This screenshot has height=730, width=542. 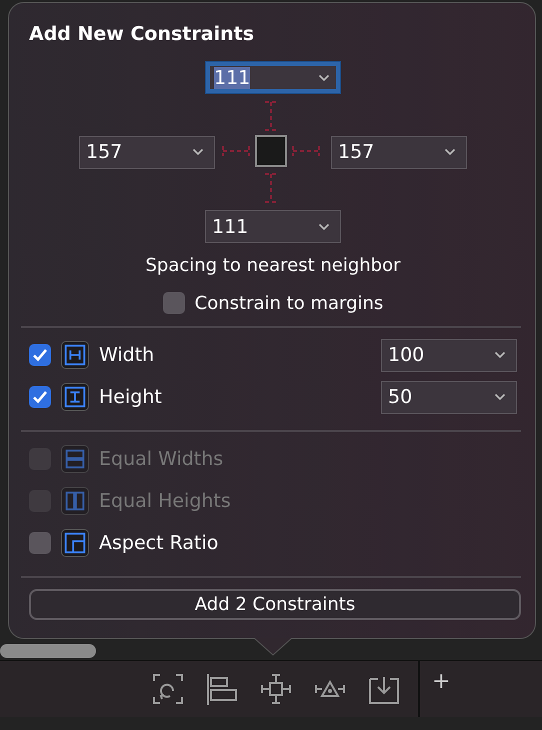 What do you see at coordinates (441, 681) in the screenshot?
I see `add-label: +` at bounding box center [441, 681].